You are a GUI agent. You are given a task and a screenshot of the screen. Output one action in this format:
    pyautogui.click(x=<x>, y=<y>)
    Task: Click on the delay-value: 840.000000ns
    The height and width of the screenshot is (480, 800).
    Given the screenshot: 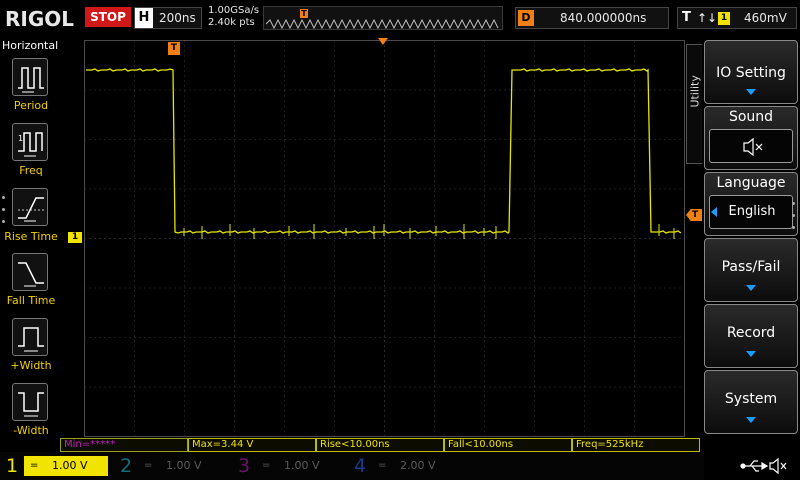 What is the action you would take?
    pyautogui.click(x=603, y=18)
    